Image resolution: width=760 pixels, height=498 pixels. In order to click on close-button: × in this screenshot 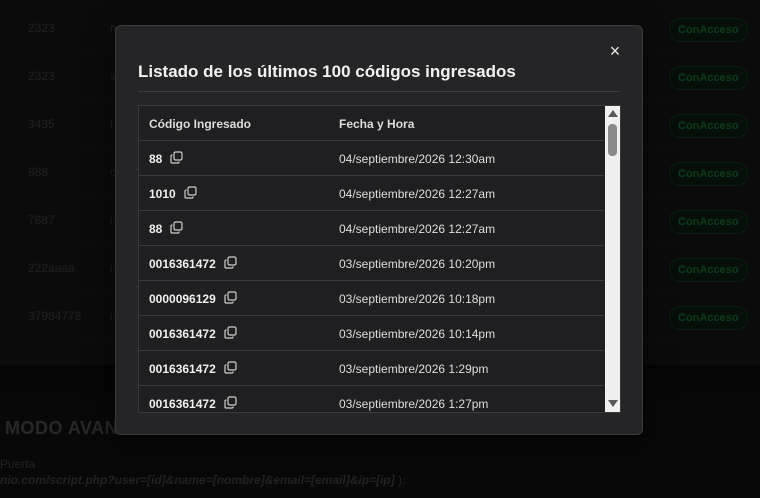, I will do `click(615, 51)`.